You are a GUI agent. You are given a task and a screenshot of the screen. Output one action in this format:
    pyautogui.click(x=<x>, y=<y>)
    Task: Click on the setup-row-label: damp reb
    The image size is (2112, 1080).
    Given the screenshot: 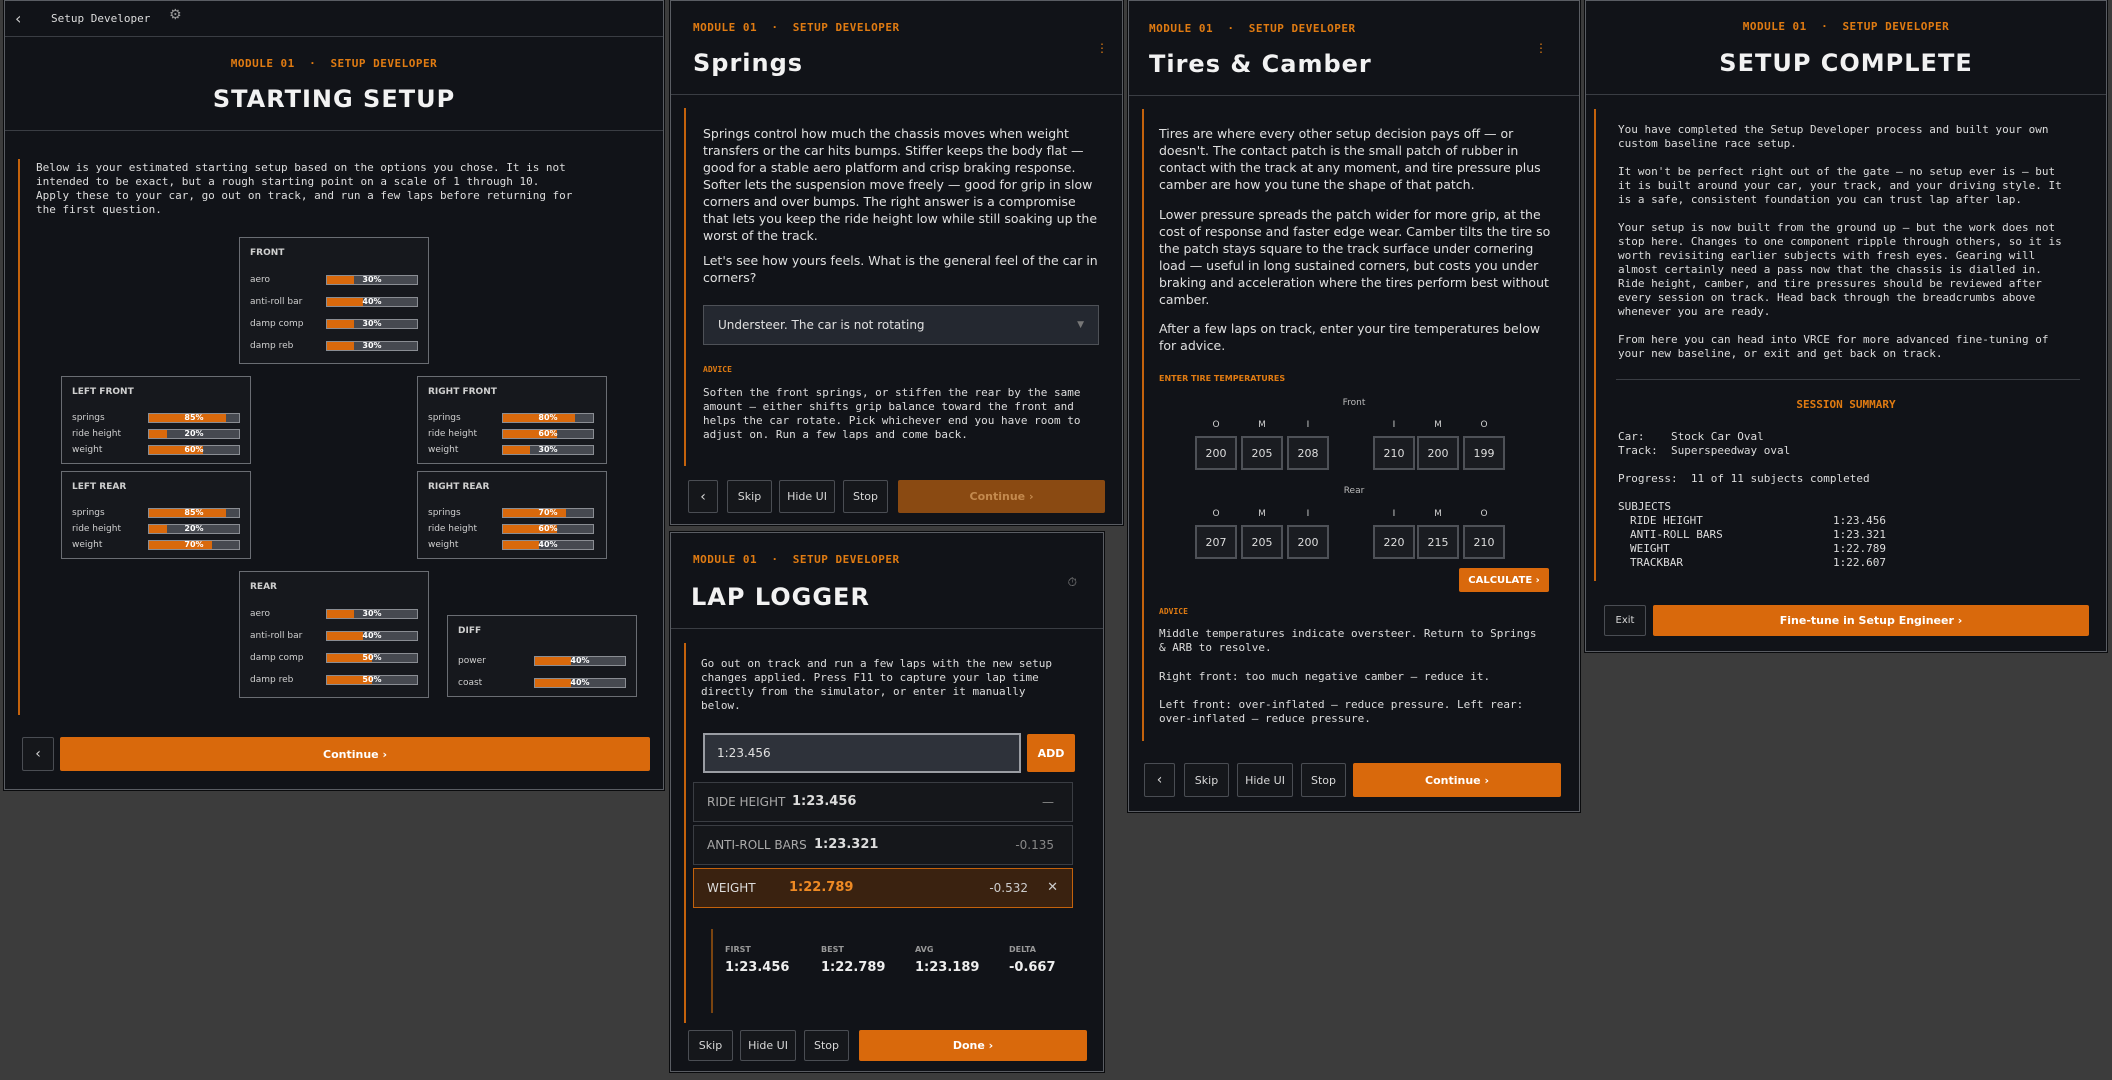 What is the action you would take?
    pyautogui.click(x=272, y=680)
    